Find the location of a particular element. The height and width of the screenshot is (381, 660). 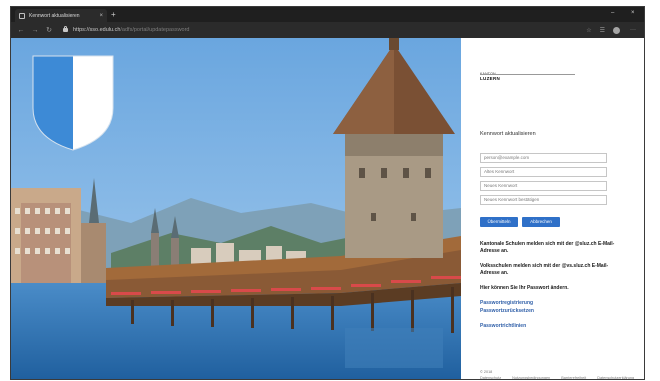

minimize-button: – is located at coordinates (612, 13).